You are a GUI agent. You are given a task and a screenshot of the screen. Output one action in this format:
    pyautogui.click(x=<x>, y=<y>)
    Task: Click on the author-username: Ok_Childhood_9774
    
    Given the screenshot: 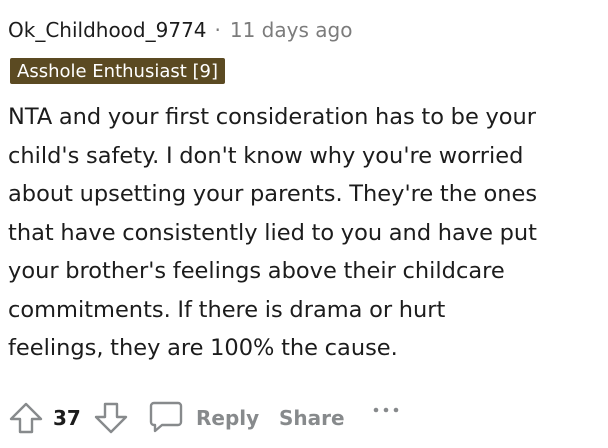 What is the action you would take?
    pyautogui.click(x=107, y=30)
    